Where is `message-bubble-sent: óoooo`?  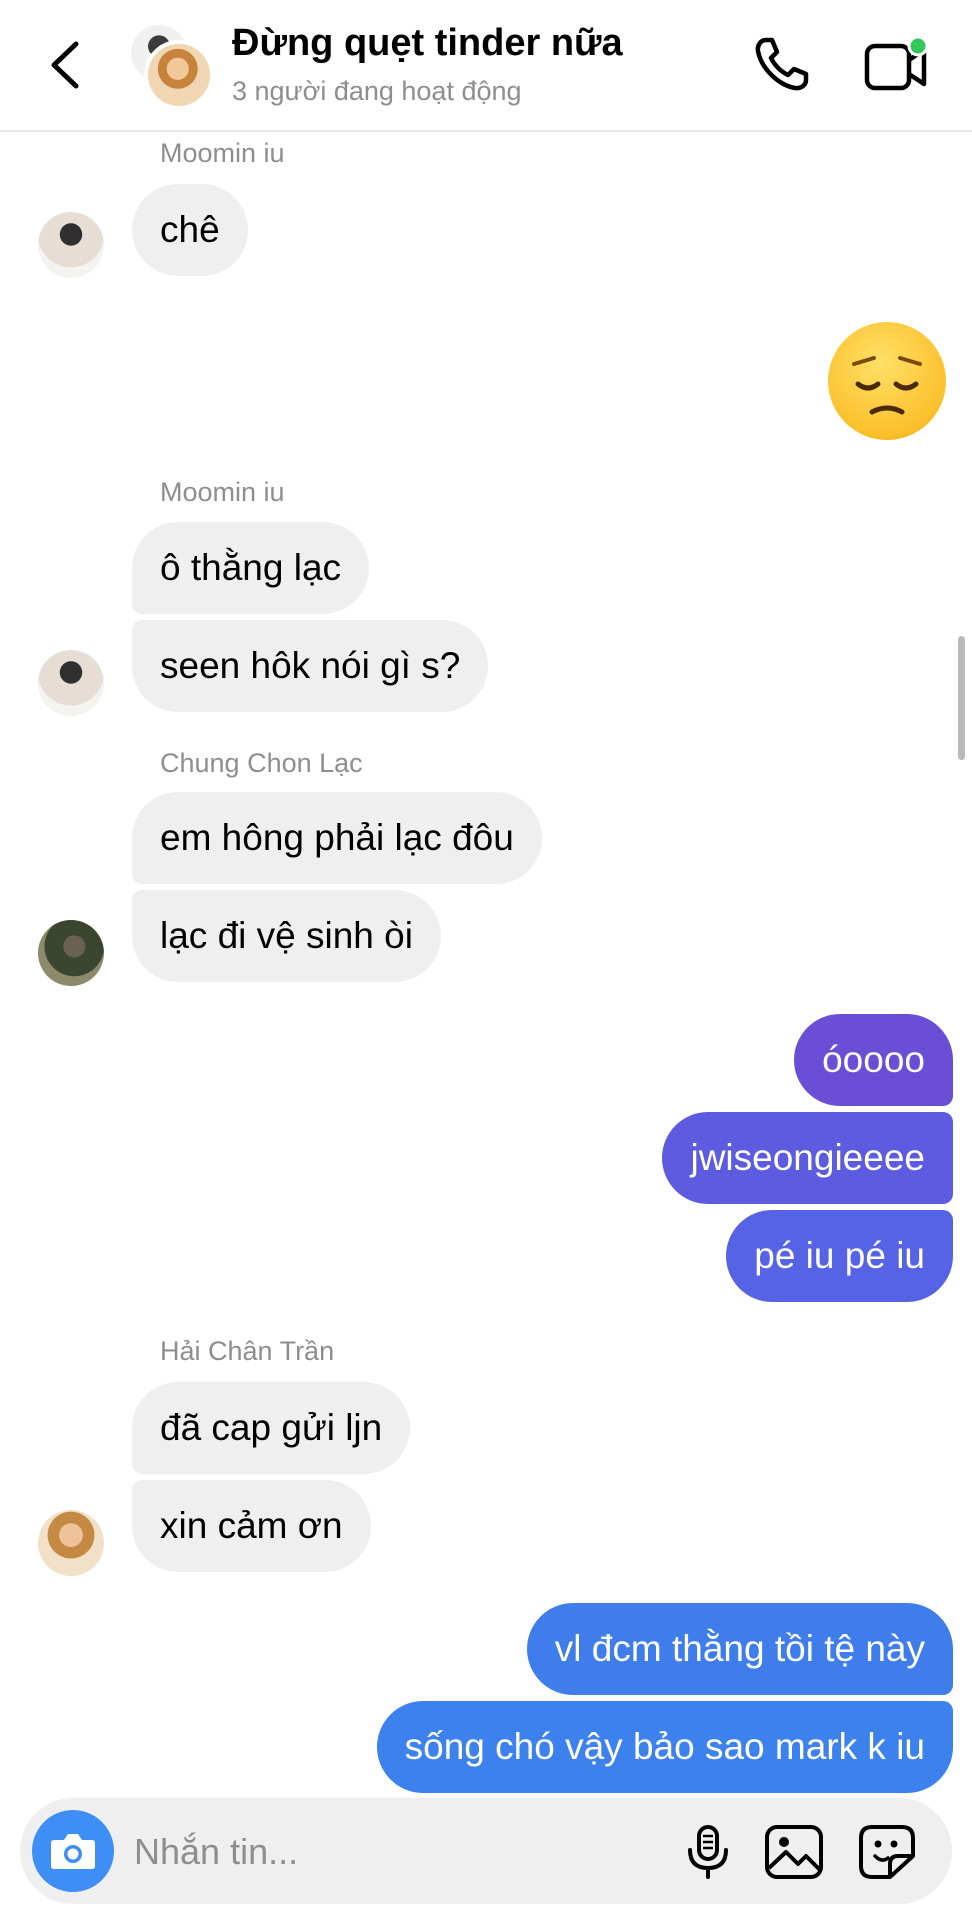 message-bubble-sent: óoooo is located at coordinates (873, 1060).